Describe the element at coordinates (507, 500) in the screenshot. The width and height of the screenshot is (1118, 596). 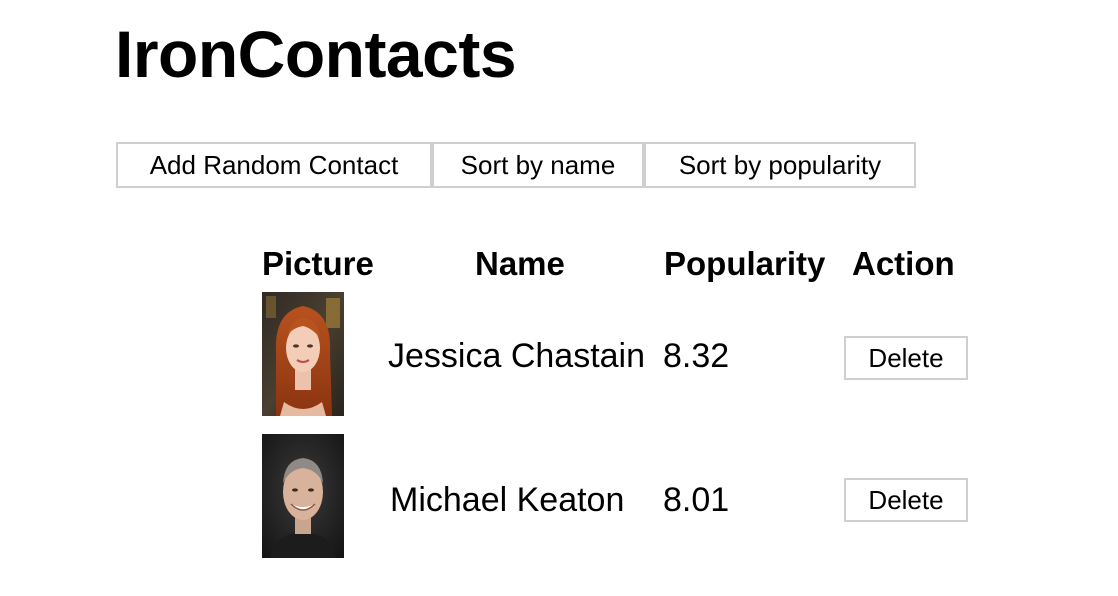
I see `contact-name: Michael Keaton` at that location.